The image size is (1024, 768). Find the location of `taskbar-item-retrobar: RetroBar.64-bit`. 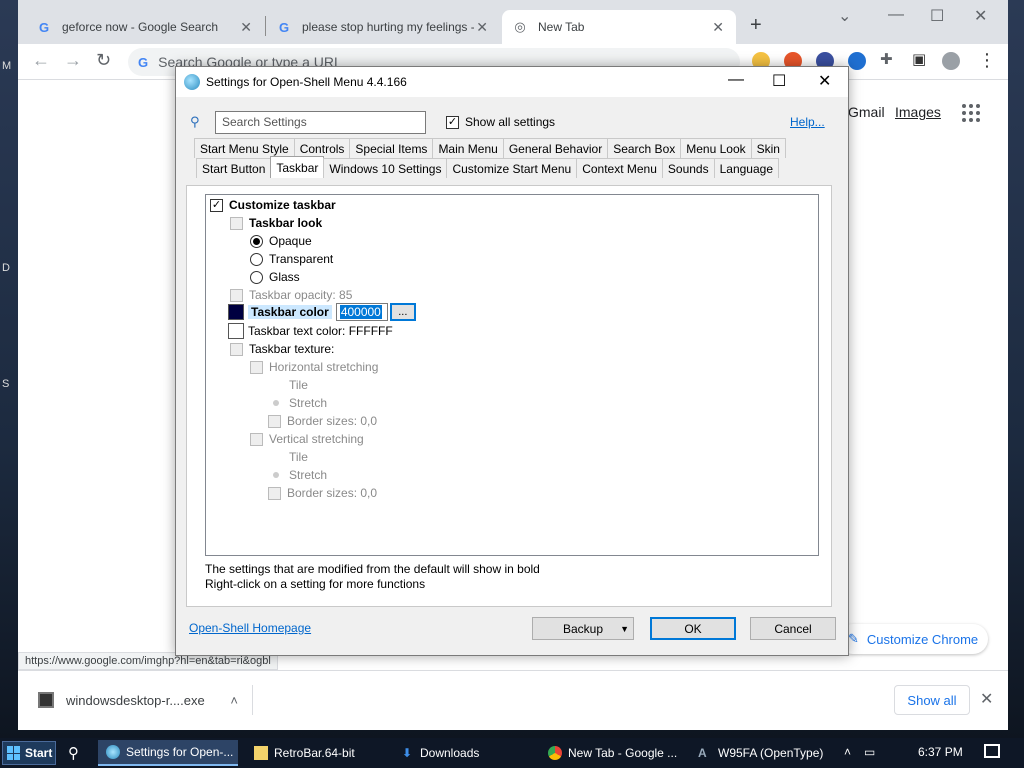

taskbar-item-retrobar: RetroBar.64-bit is located at coordinates (316, 753).